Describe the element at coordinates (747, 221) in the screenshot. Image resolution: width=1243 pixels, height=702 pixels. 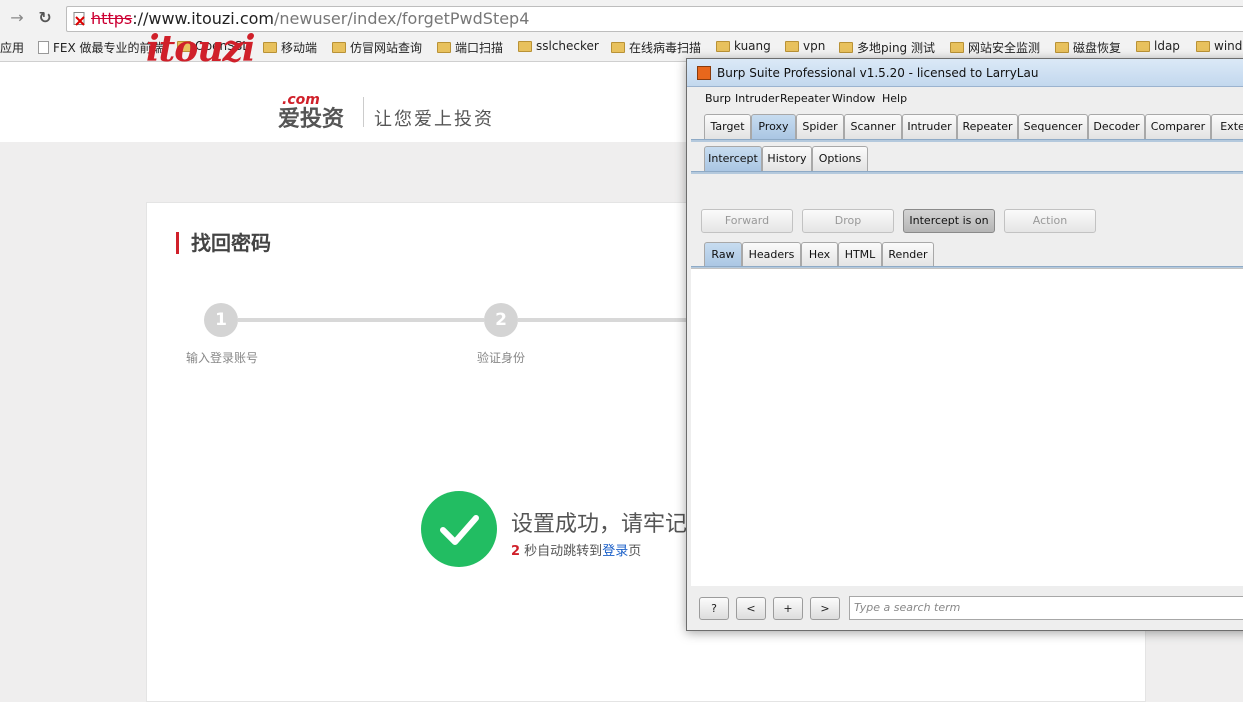
I see `forward-button: Forward` at that location.